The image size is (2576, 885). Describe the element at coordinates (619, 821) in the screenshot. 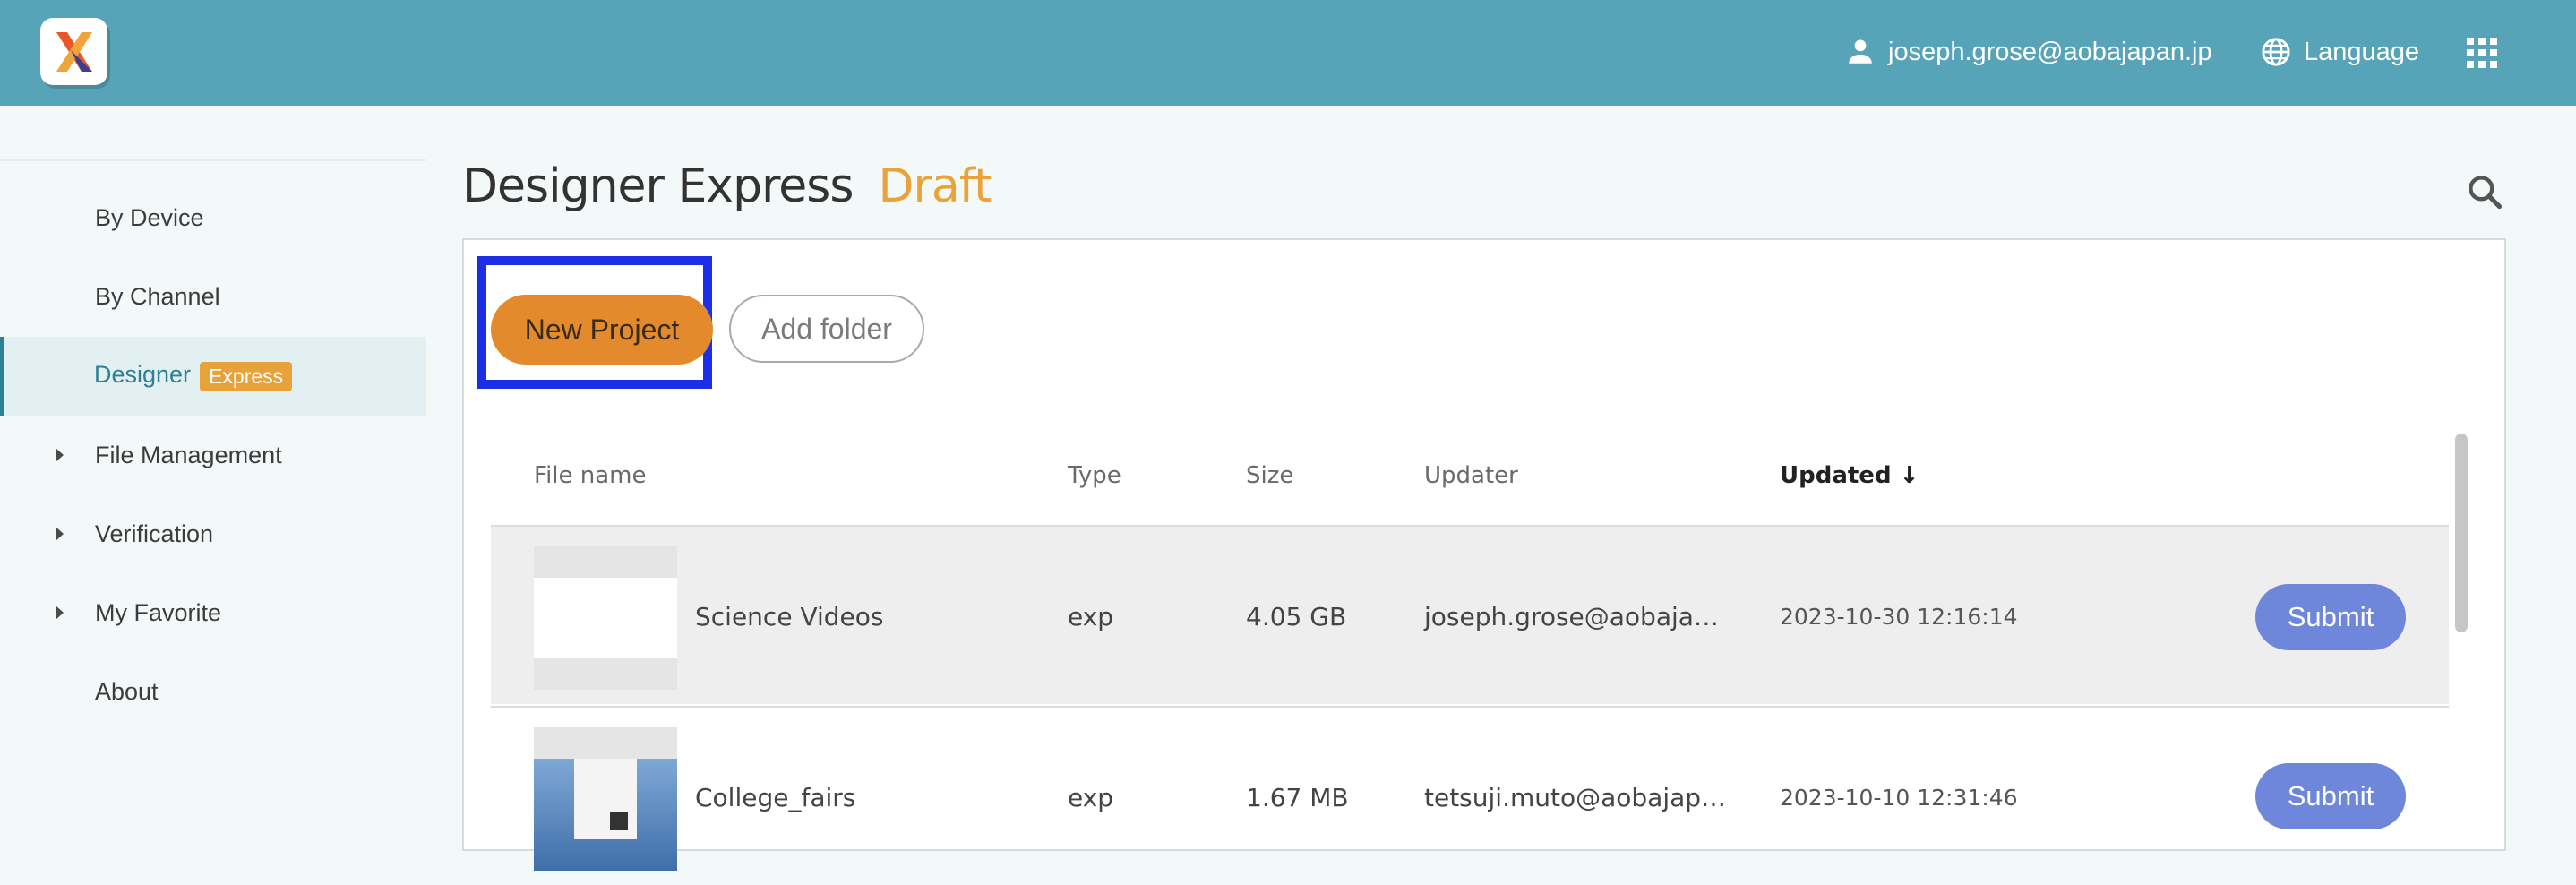

I see `thumbnail-qr` at that location.